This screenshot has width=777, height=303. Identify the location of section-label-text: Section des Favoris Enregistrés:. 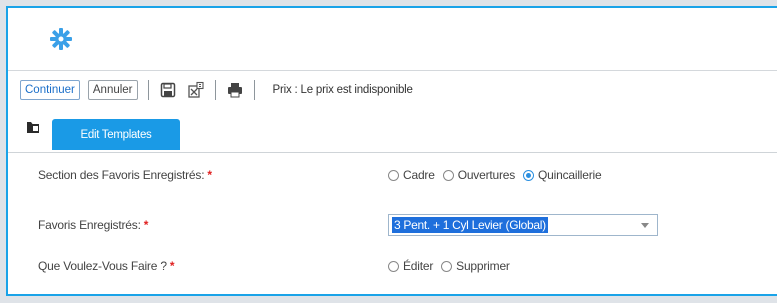
(121, 175).